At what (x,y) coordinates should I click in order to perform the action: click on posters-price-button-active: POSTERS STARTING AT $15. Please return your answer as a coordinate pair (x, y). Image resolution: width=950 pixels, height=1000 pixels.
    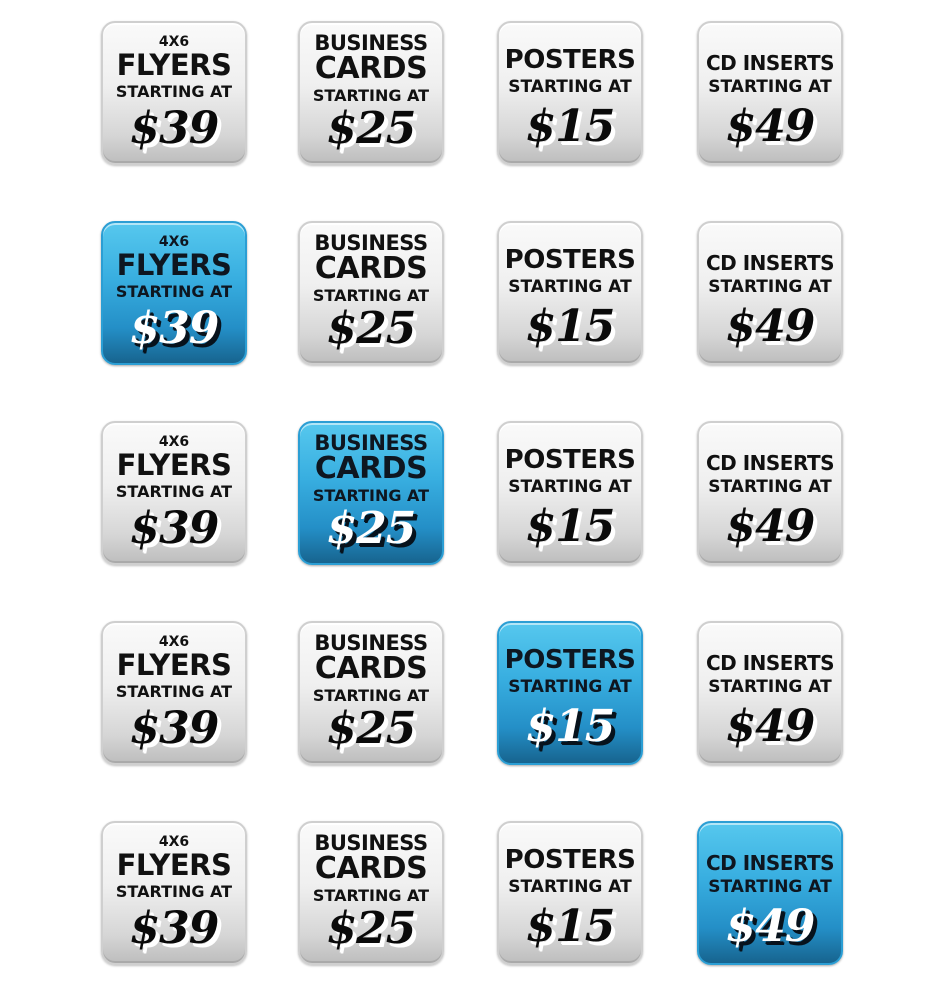
    Looking at the image, I should click on (570, 693).